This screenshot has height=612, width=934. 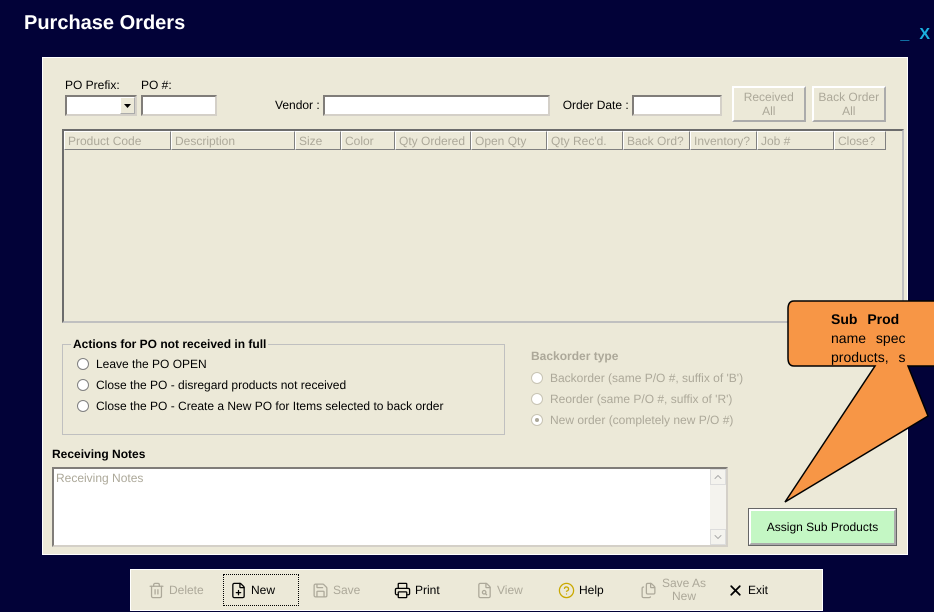 What do you see at coordinates (484, 590) in the screenshot?
I see `document-search-icon` at bounding box center [484, 590].